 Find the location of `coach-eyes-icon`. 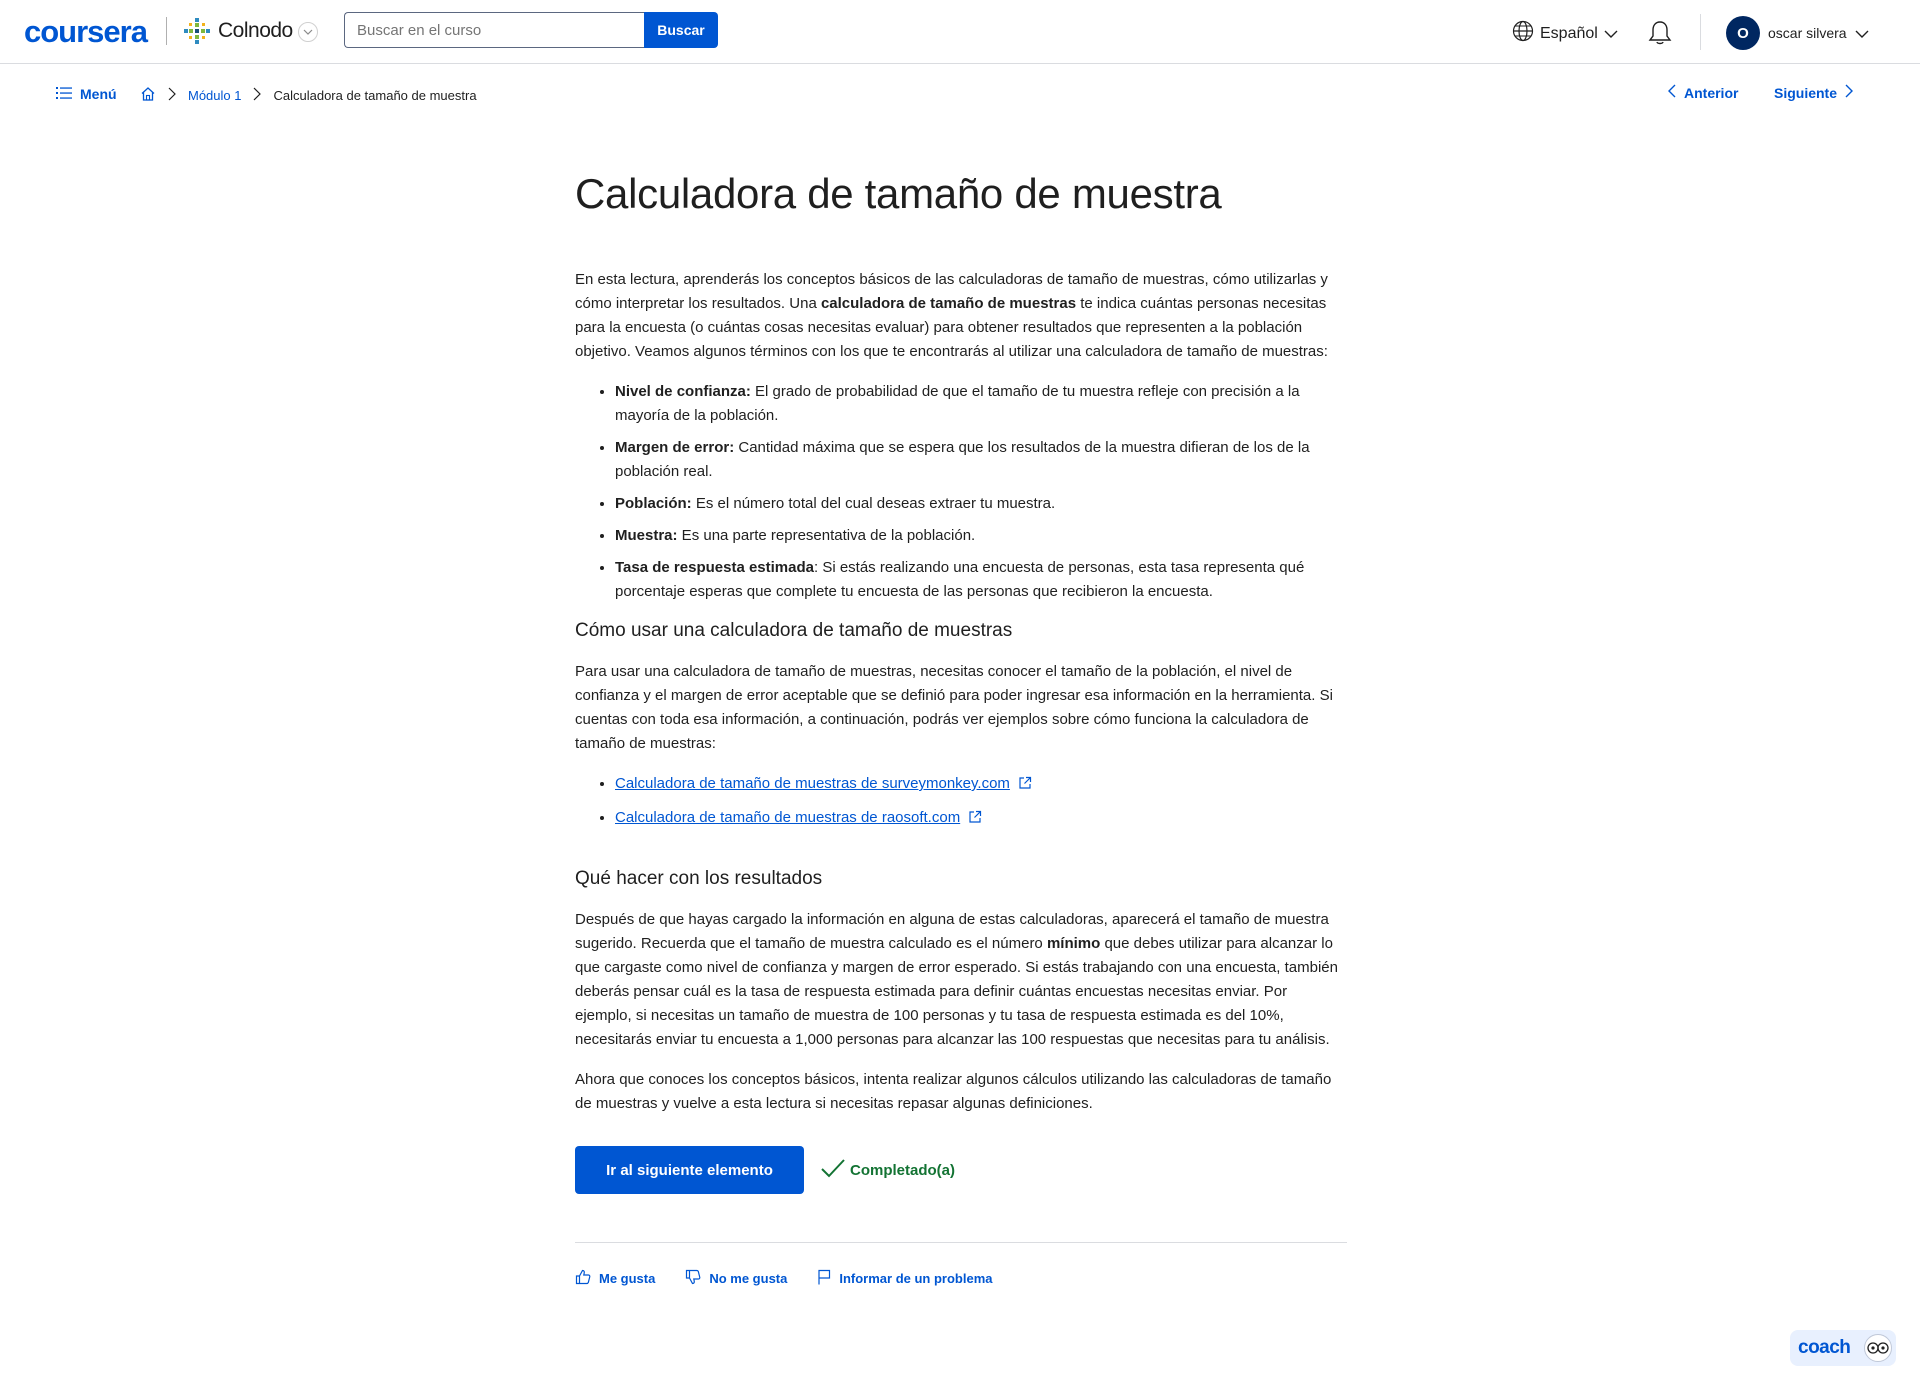

coach-eyes-icon is located at coordinates (1878, 1348).